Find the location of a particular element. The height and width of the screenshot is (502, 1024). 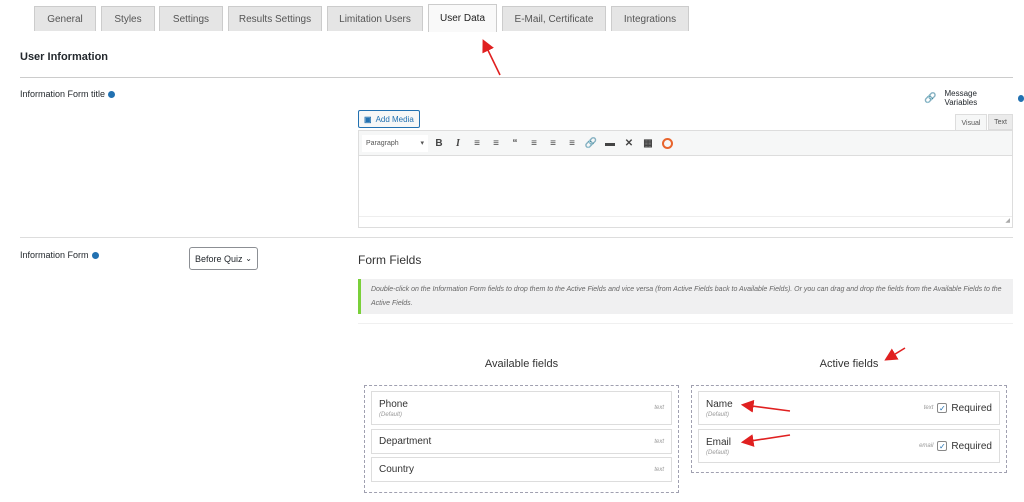

arrow-name is located at coordinates (765, 406).